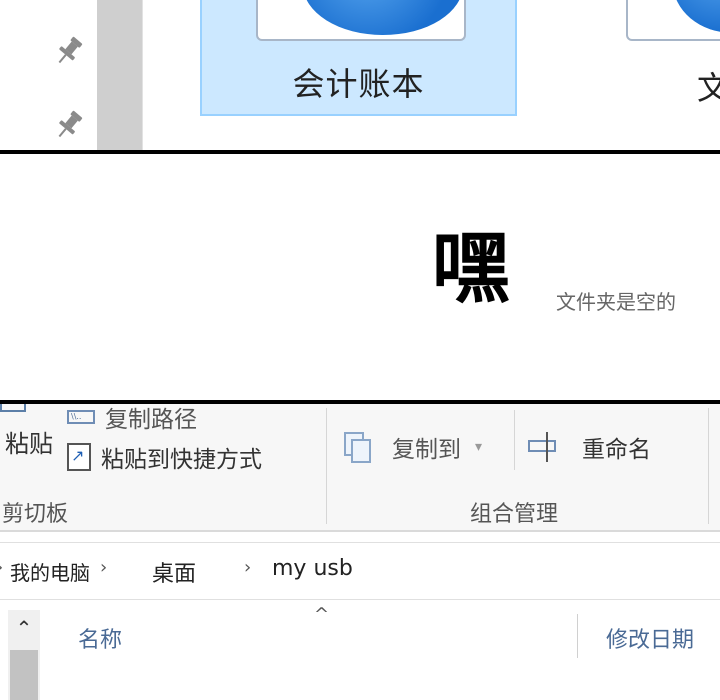 This screenshot has width=720, height=700. I want to click on paste-icon, so click(13, 408).